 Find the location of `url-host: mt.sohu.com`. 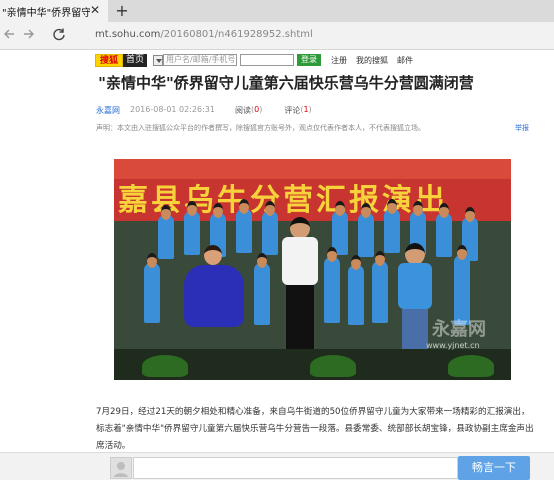

url-host: mt.sohu.com is located at coordinates (128, 34).